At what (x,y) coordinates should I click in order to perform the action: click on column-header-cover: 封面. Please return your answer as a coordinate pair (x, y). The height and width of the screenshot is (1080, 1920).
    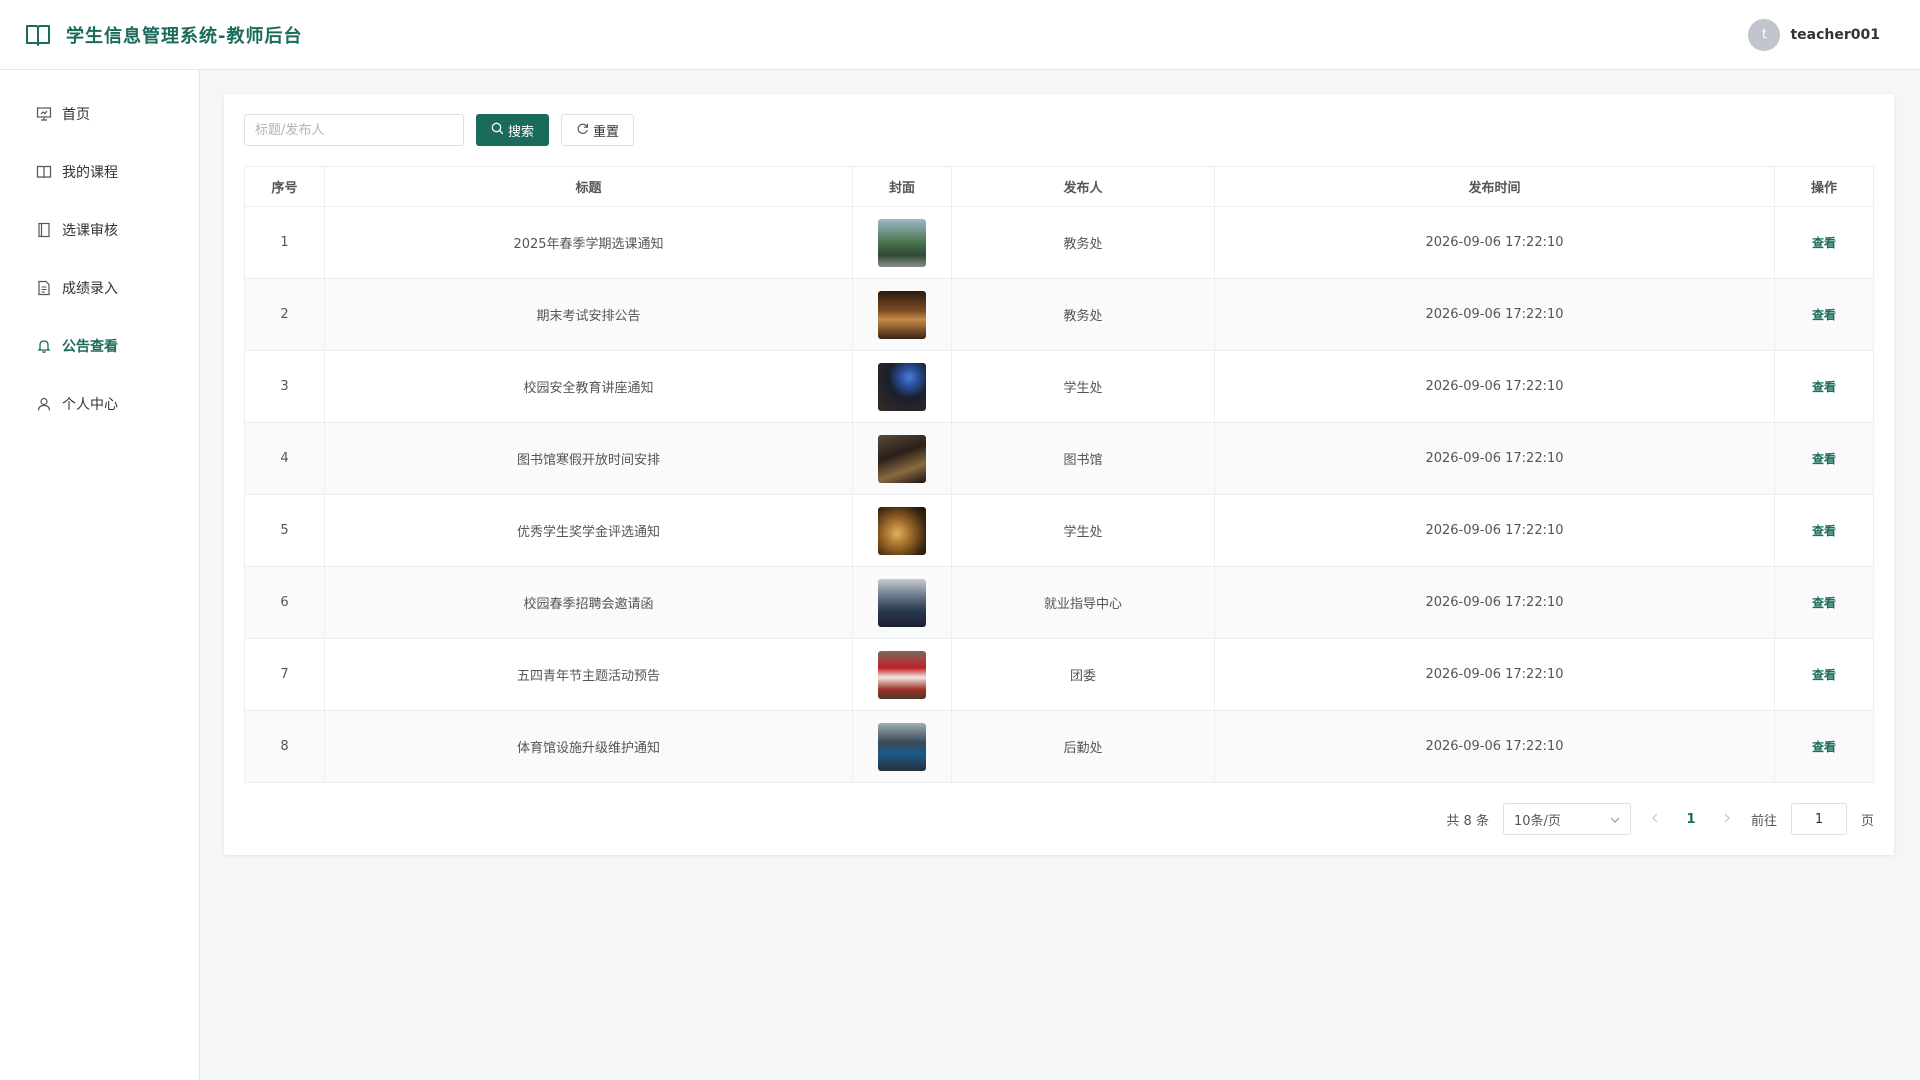
    Looking at the image, I should click on (902, 186).